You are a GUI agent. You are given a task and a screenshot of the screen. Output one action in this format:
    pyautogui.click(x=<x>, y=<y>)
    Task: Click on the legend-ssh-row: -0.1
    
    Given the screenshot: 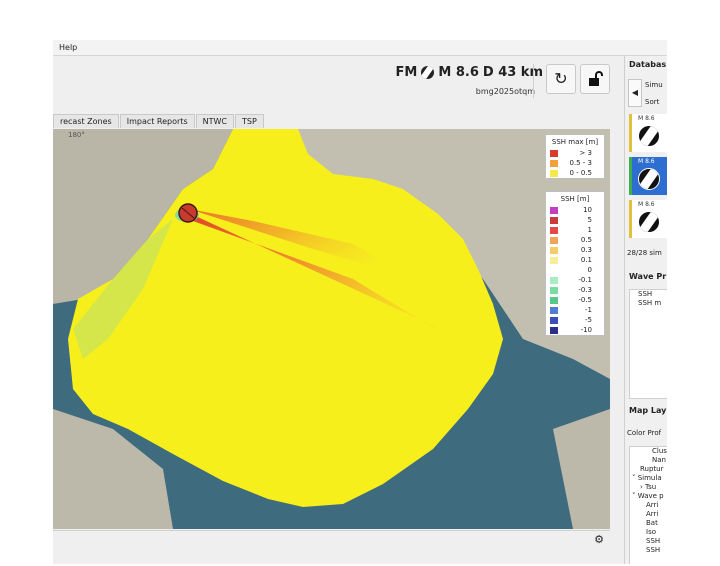 What is the action you would take?
    pyautogui.click(x=575, y=280)
    